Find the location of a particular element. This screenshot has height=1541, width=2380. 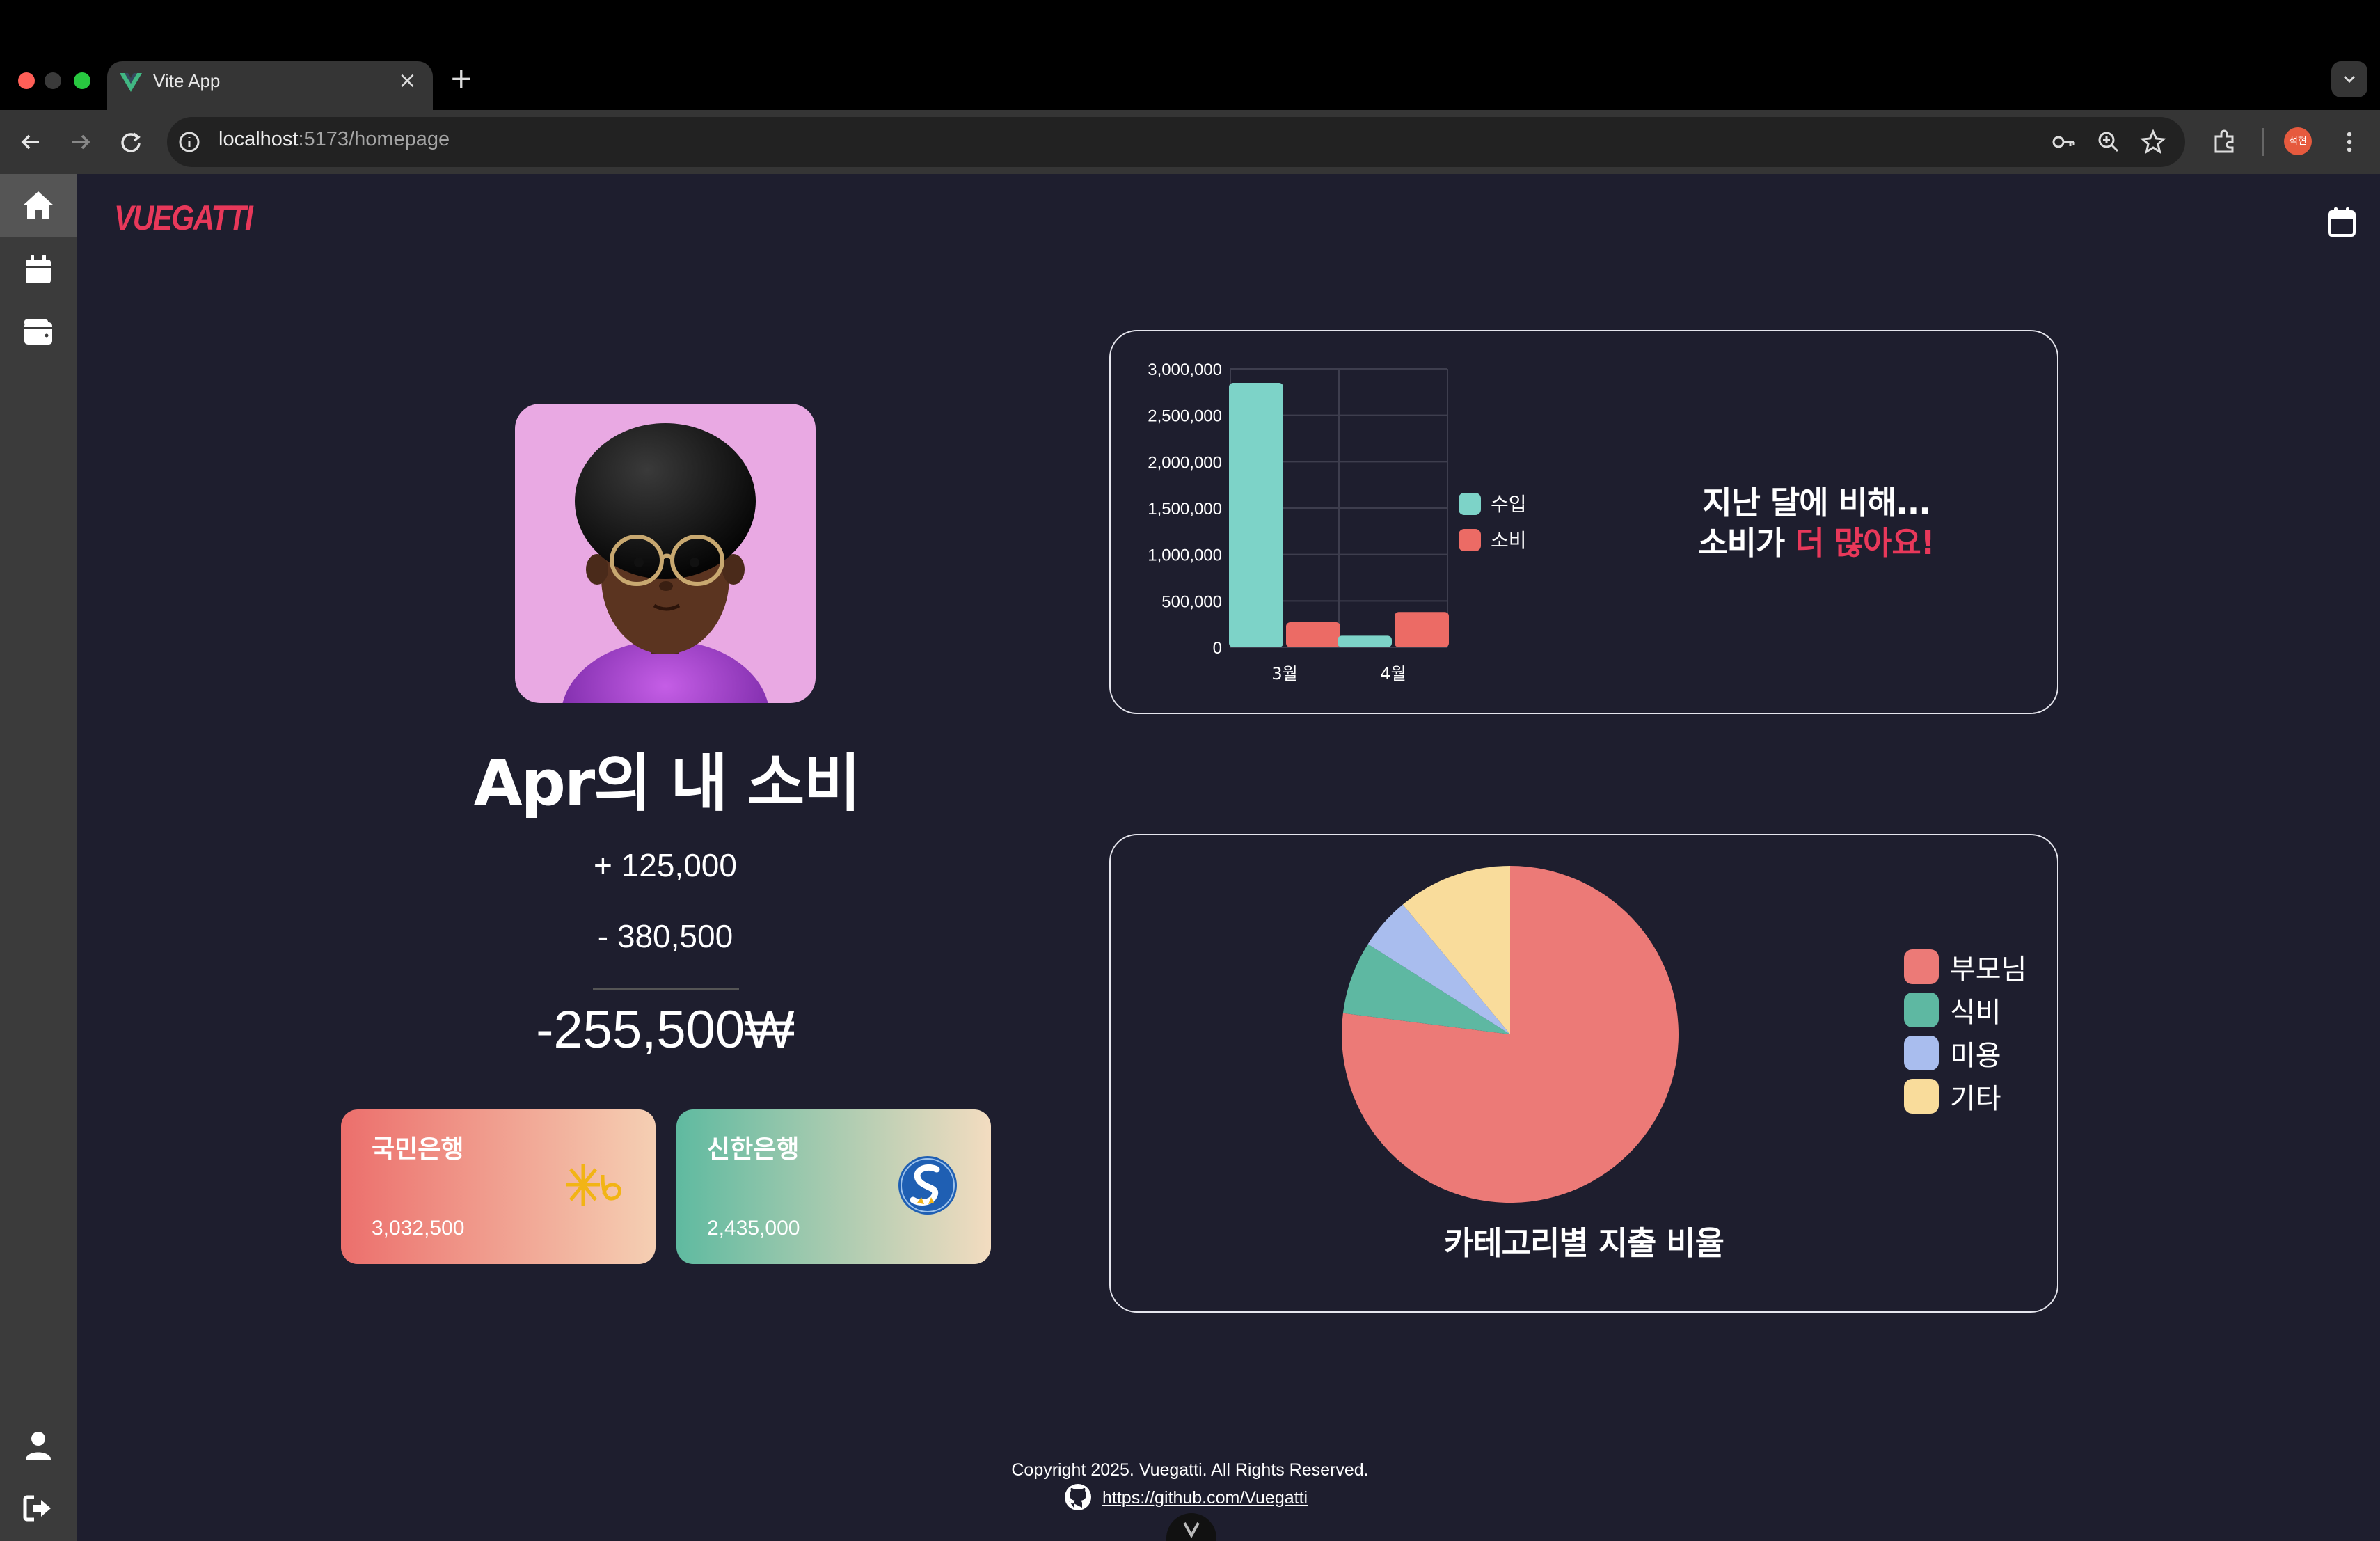

tab-search-button is located at coordinates (2349, 79).